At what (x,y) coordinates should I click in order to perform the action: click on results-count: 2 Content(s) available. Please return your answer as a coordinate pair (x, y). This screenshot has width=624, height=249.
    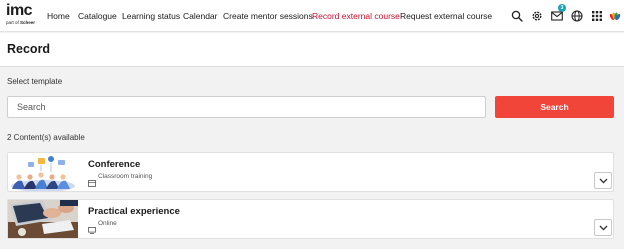
    Looking at the image, I should click on (46, 137).